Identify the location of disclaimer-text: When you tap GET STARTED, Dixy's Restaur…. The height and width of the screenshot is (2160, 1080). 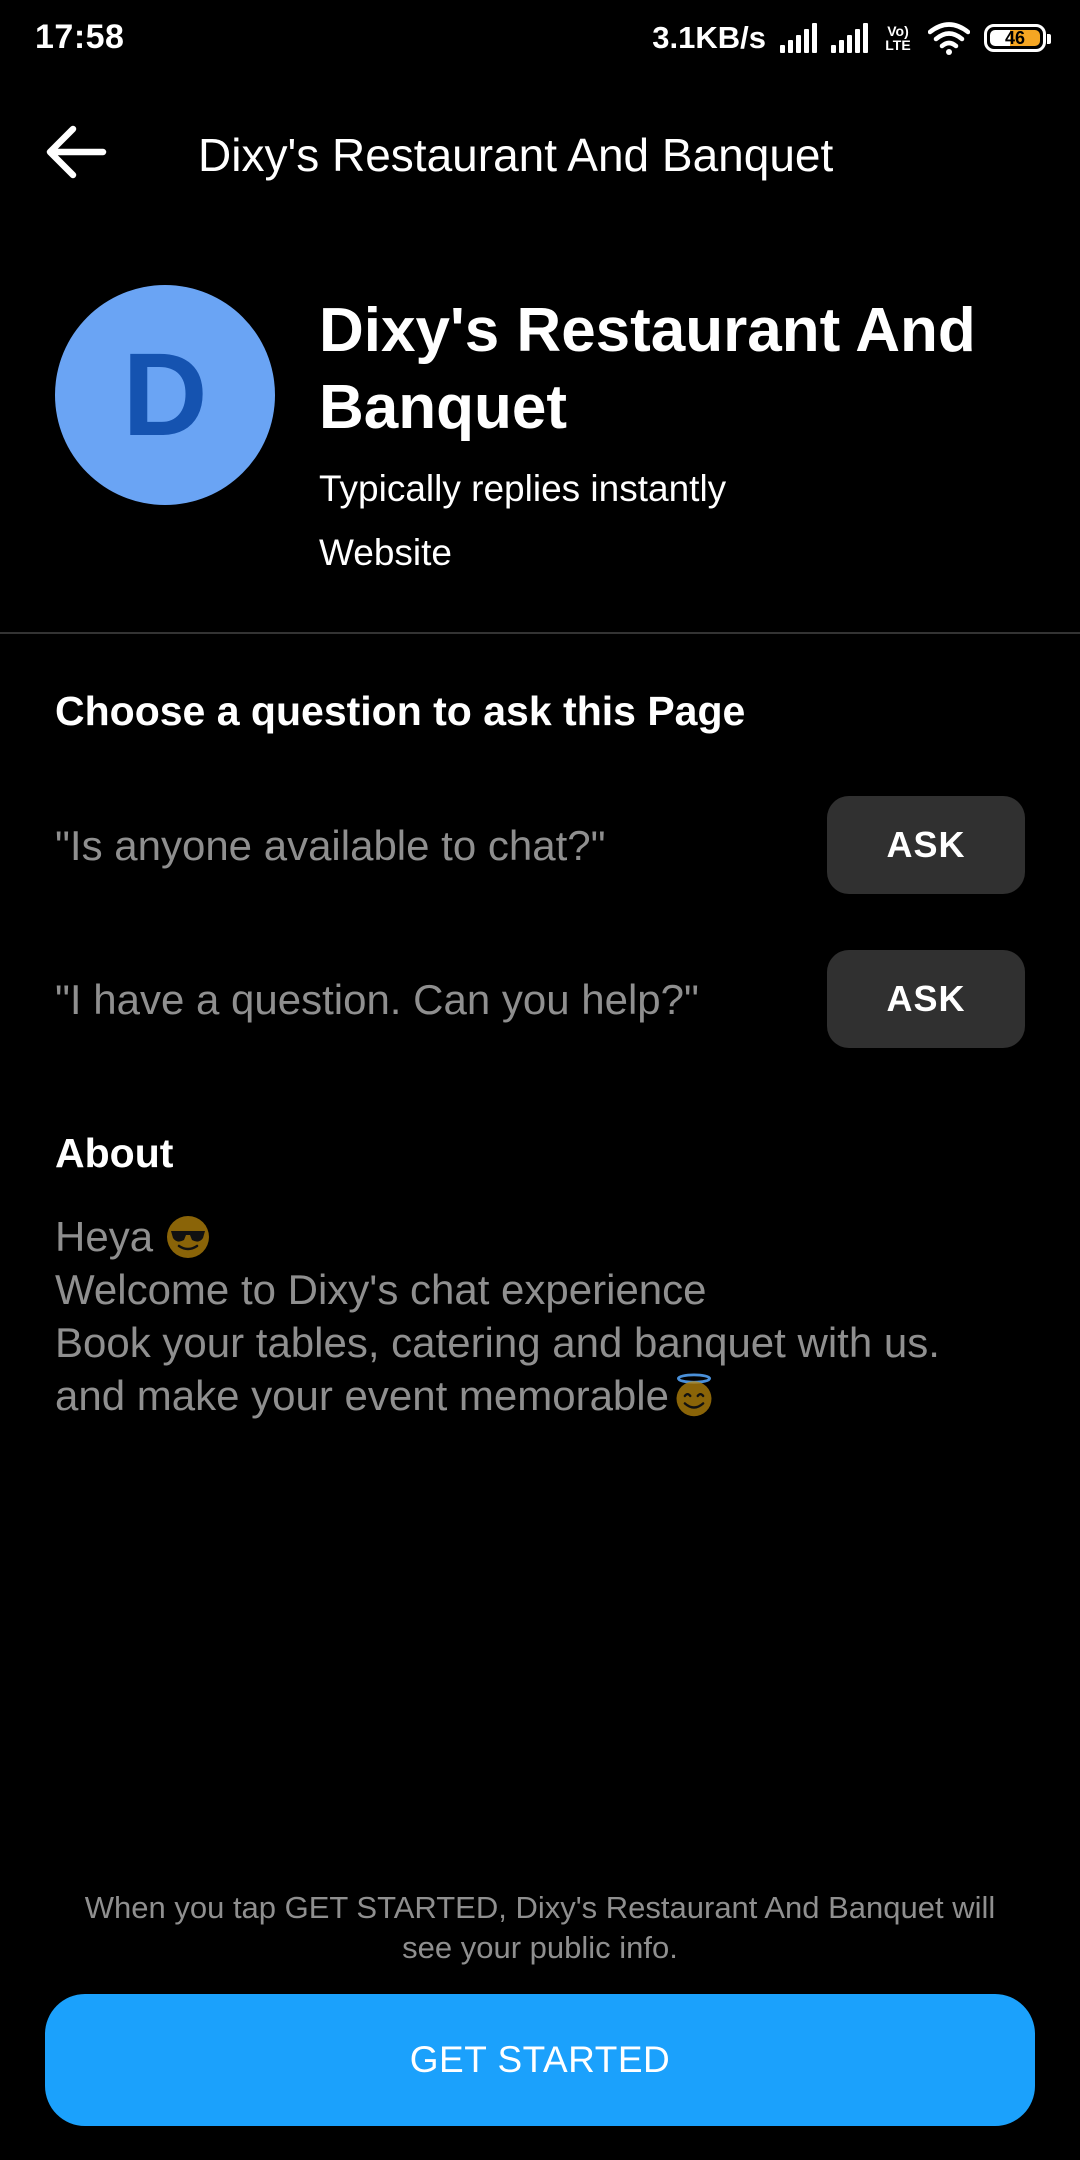
(540, 1927).